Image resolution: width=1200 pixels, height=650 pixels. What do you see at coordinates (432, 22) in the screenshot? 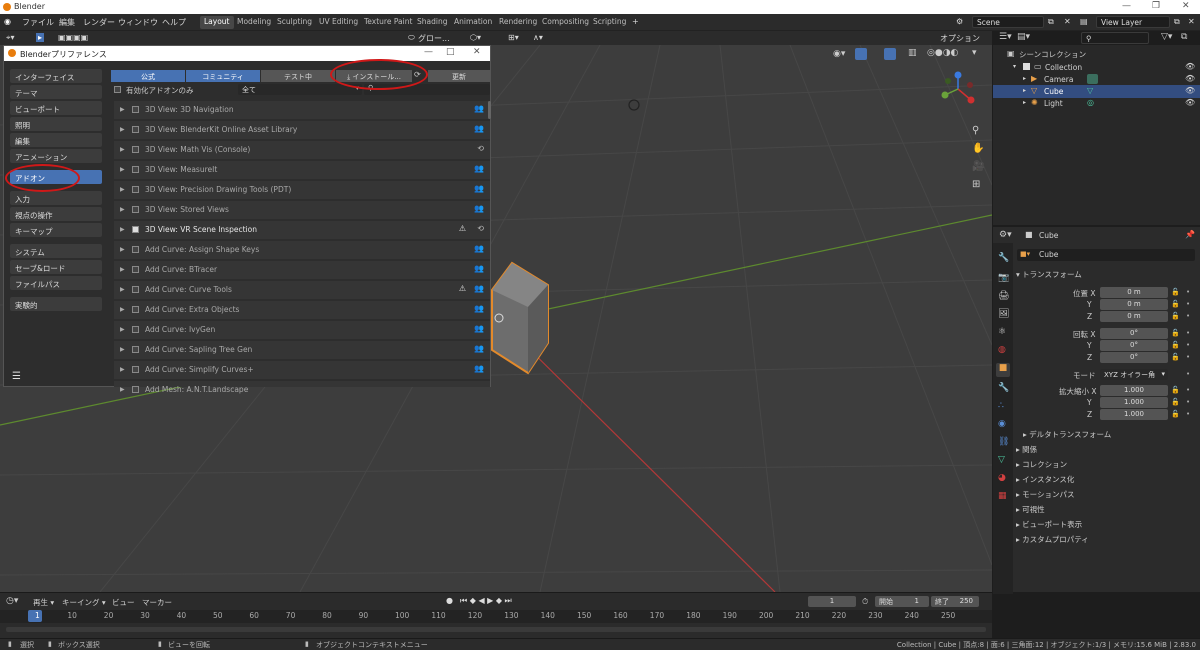
I see `tab-shading: Shading` at bounding box center [432, 22].